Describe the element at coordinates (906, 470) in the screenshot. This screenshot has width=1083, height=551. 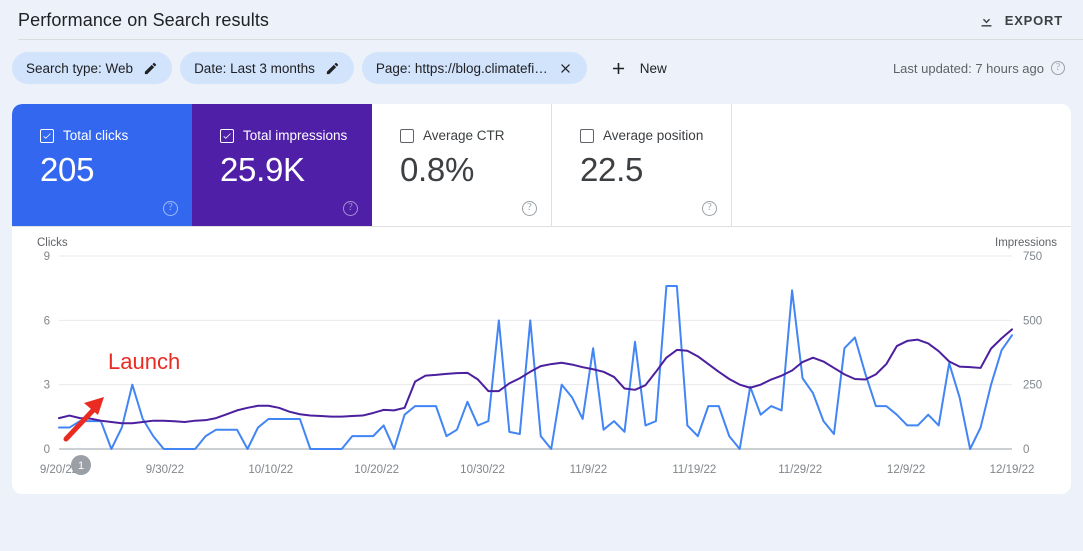
I see `svg-text: 12/9/22` at that location.